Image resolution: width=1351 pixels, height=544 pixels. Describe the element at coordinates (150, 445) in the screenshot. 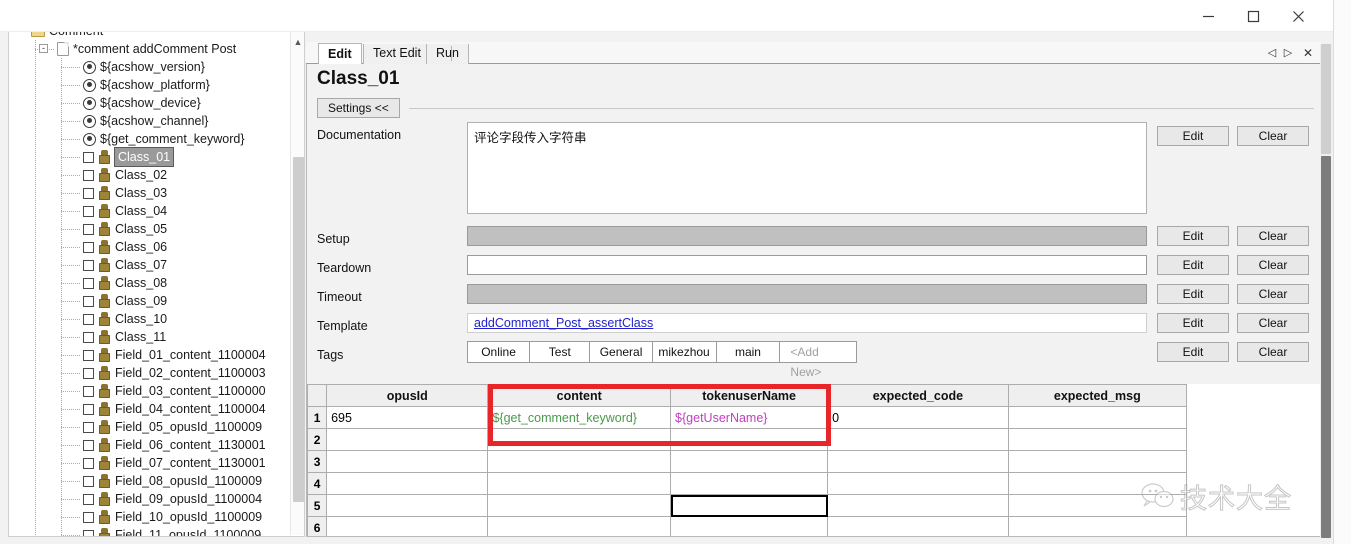

I see `tree-item-field_06_content_1130001: Field_06_content_1130001` at that location.